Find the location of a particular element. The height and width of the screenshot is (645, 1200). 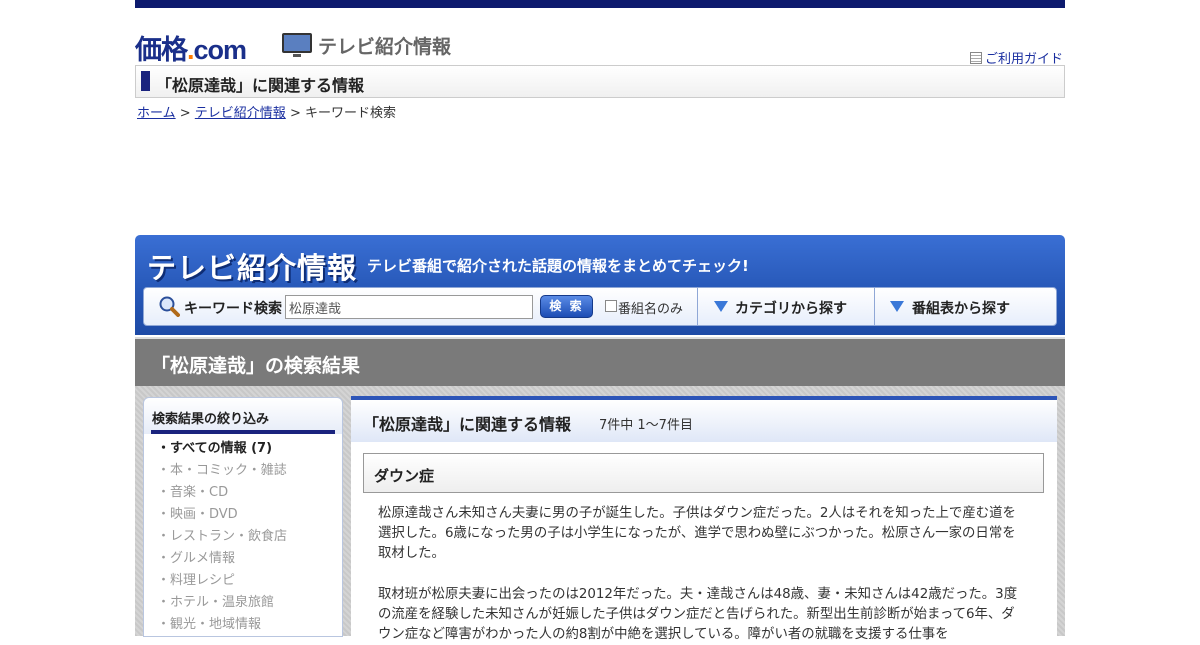

breadcrumb: ホーム > テレビ紹介情報 > キーワード検索 is located at coordinates (266, 111).